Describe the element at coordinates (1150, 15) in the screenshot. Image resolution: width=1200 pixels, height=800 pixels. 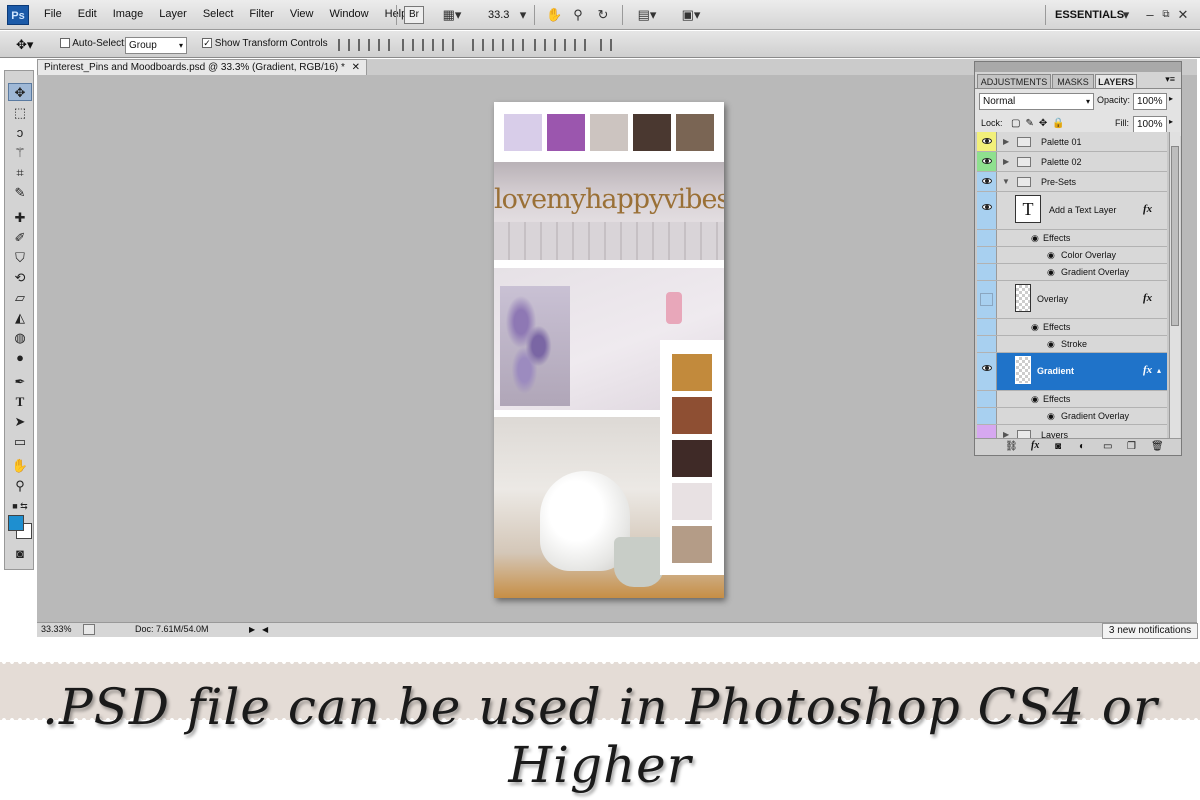
I see `minimize-icon: –` at that location.